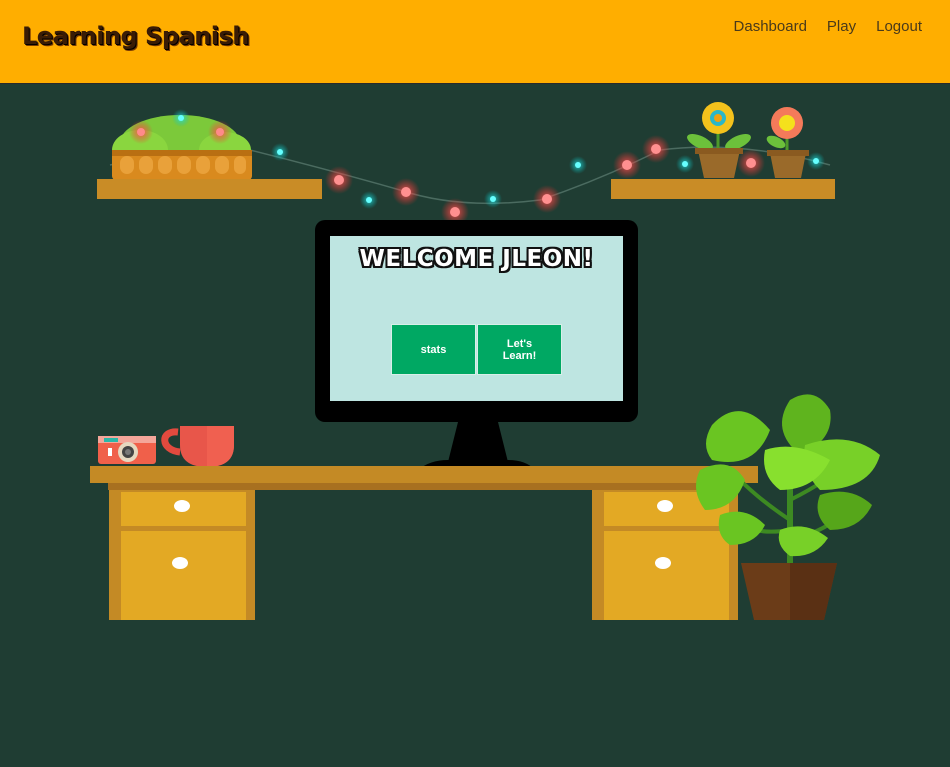  I want to click on navbar: Learning Spanish Dashboard Play Logout, so click(475, 42).